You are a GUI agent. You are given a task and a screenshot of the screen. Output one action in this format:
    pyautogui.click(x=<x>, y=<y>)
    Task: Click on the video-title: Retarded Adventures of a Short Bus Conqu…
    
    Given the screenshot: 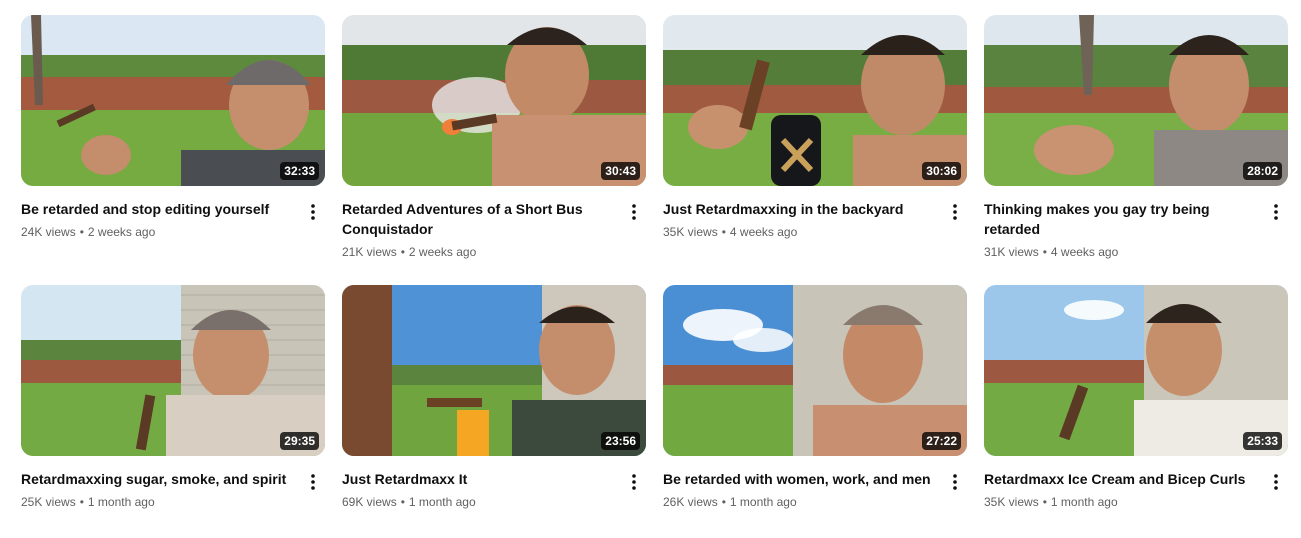 What is the action you would take?
    pyautogui.click(x=479, y=219)
    